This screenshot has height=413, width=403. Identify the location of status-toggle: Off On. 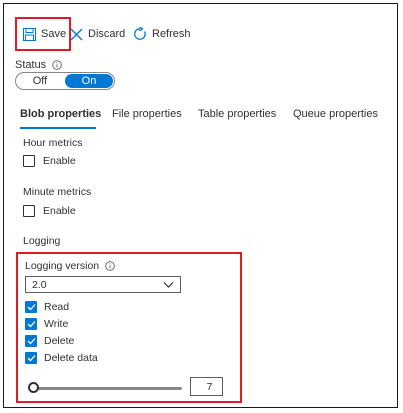
(65, 81).